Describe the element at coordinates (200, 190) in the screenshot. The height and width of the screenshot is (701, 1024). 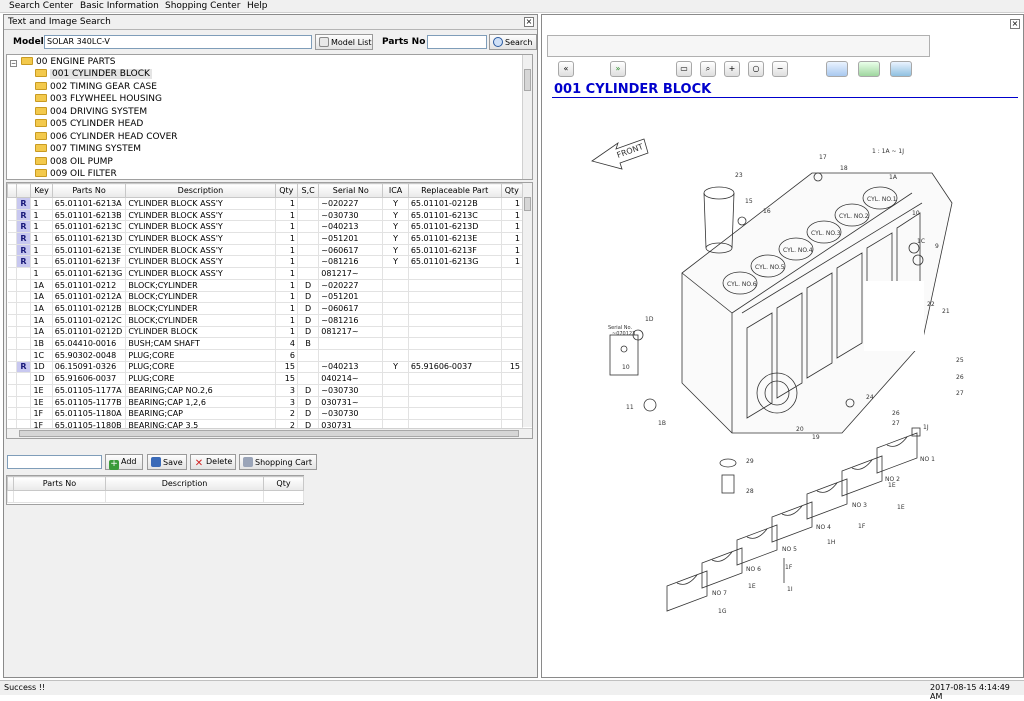
I see `header-description: Description` at that location.